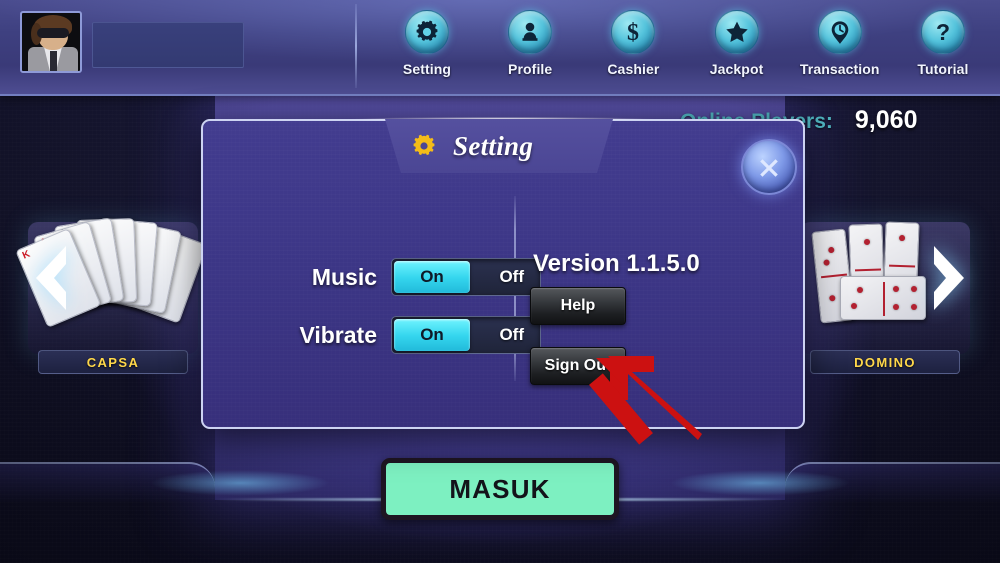 Image resolution: width=1000 pixels, height=563 pixels. I want to click on sign-out-button: Sign Out, so click(578, 366).